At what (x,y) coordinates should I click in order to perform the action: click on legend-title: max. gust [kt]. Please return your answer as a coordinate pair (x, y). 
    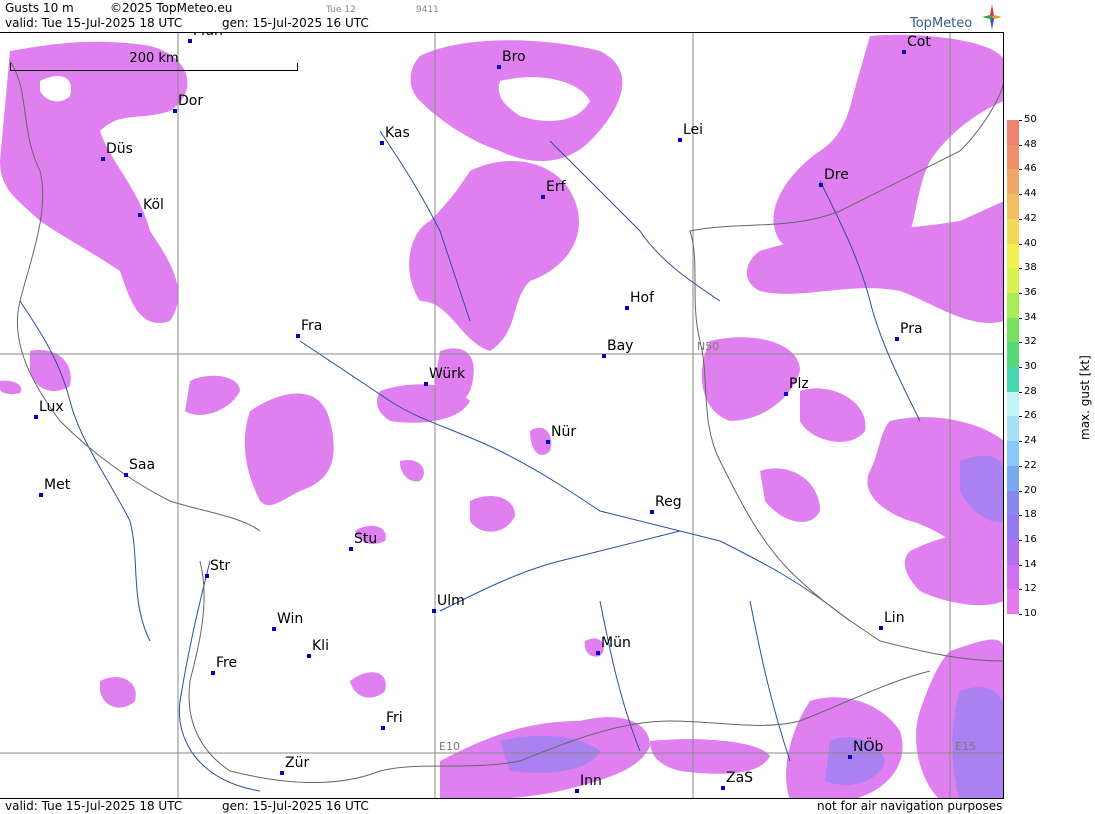
    Looking at the image, I should click on (1085, 397).